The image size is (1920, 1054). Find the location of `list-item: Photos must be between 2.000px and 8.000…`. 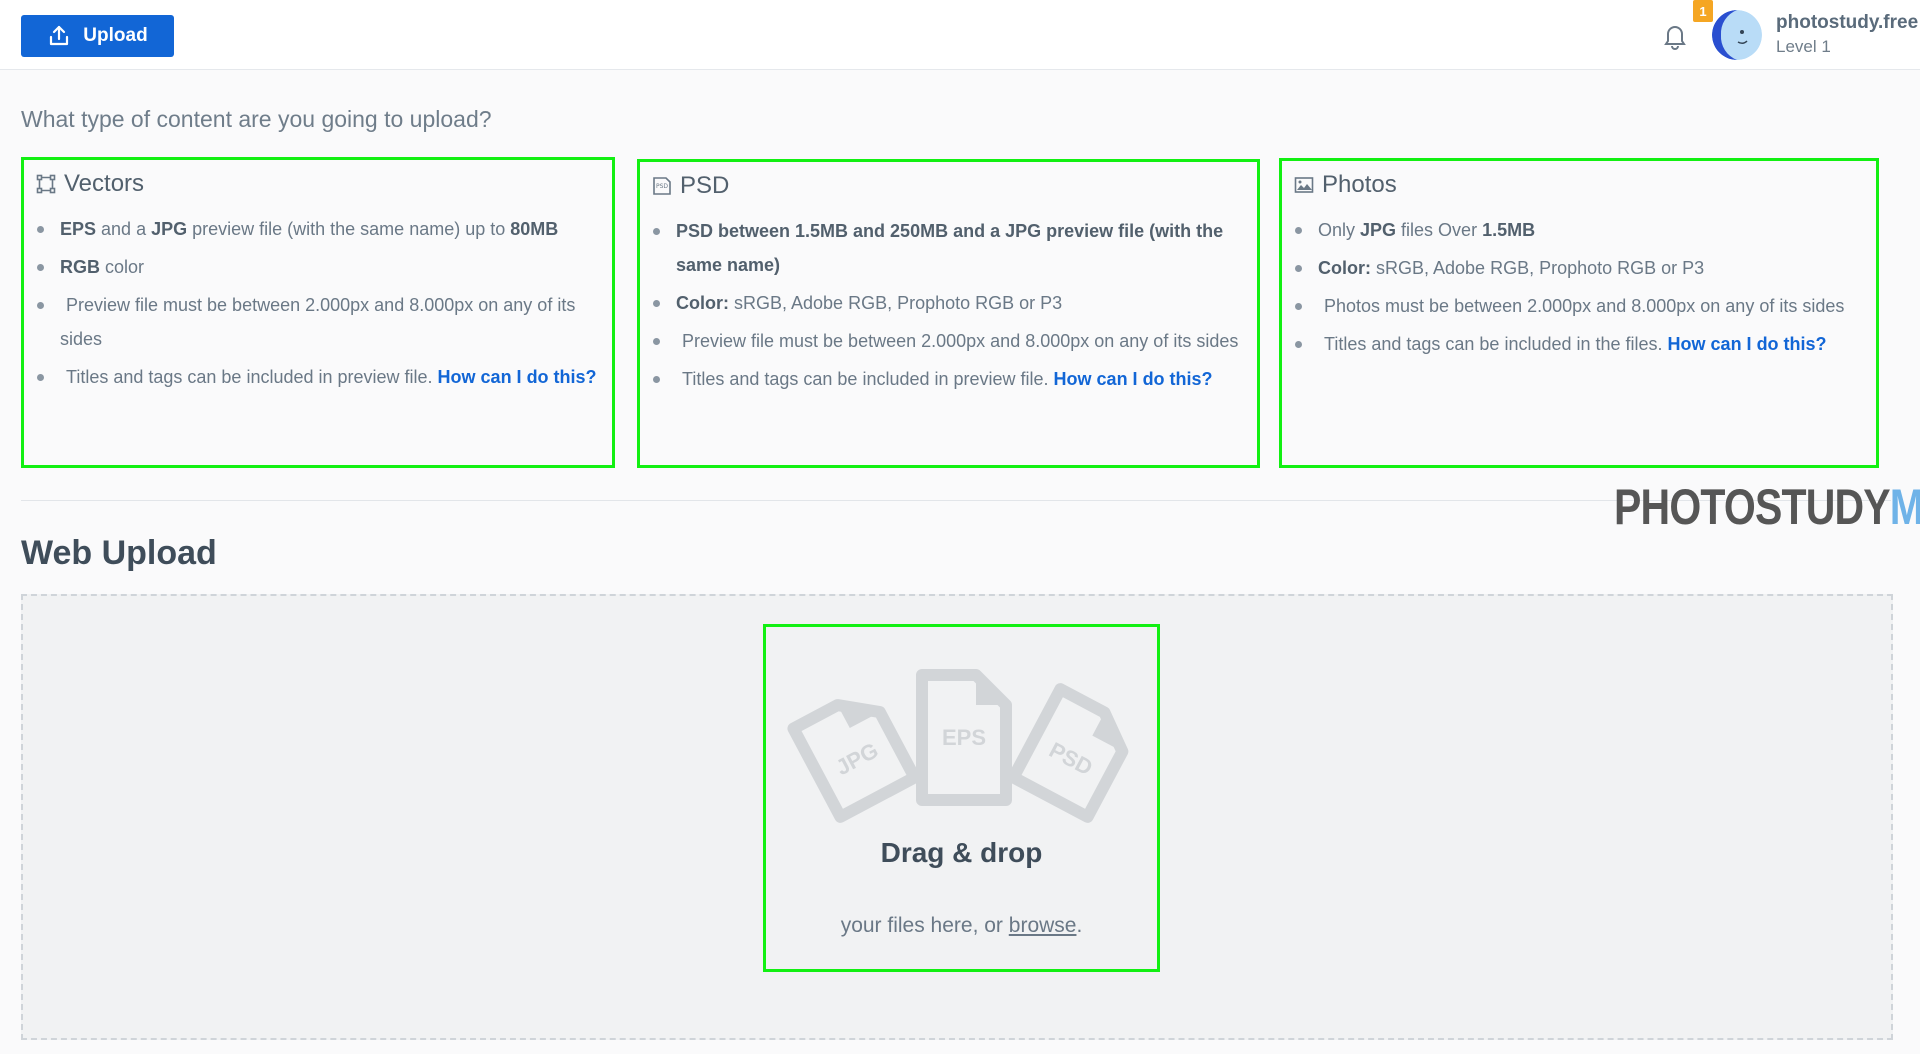

list-item: Photos must be between 2.000px and 8.000… is located at coordinates (1579, 306).